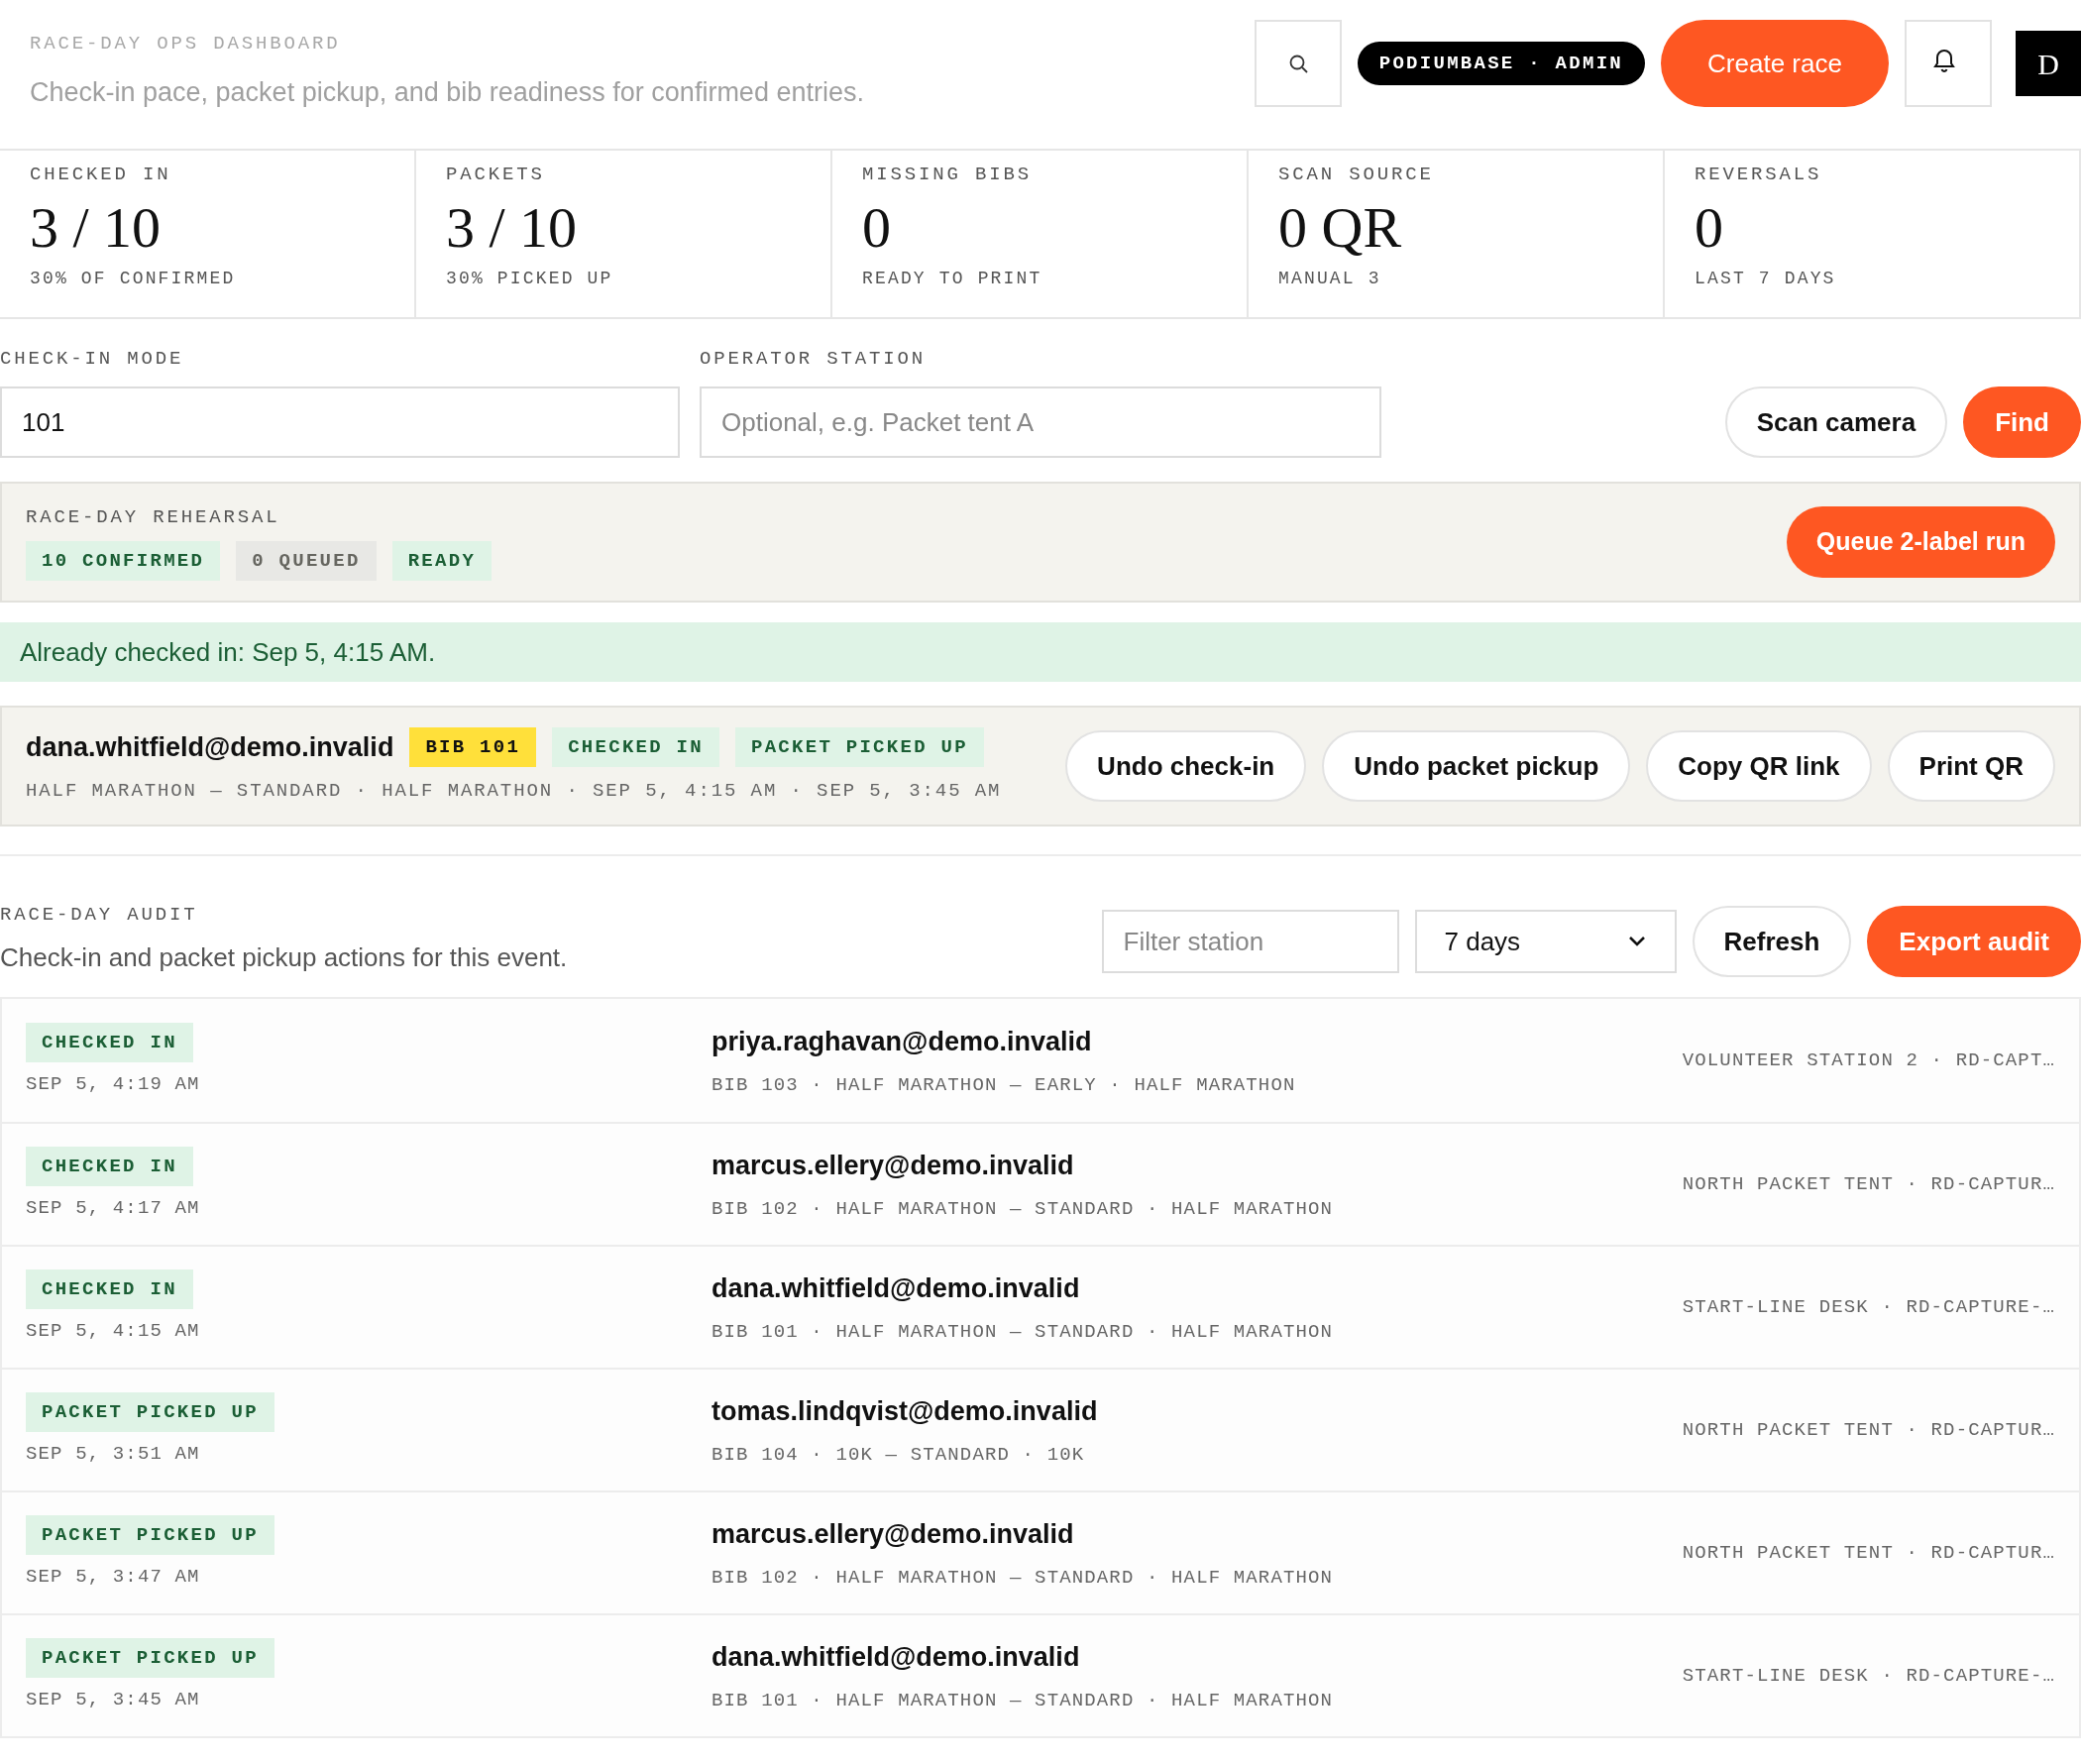 Image resolution: width=2081 pixels, height=1764 pixels. Describe the element at coordinates (1971, 766) in the screenshot. I see `action-button: Print QR` at that location.